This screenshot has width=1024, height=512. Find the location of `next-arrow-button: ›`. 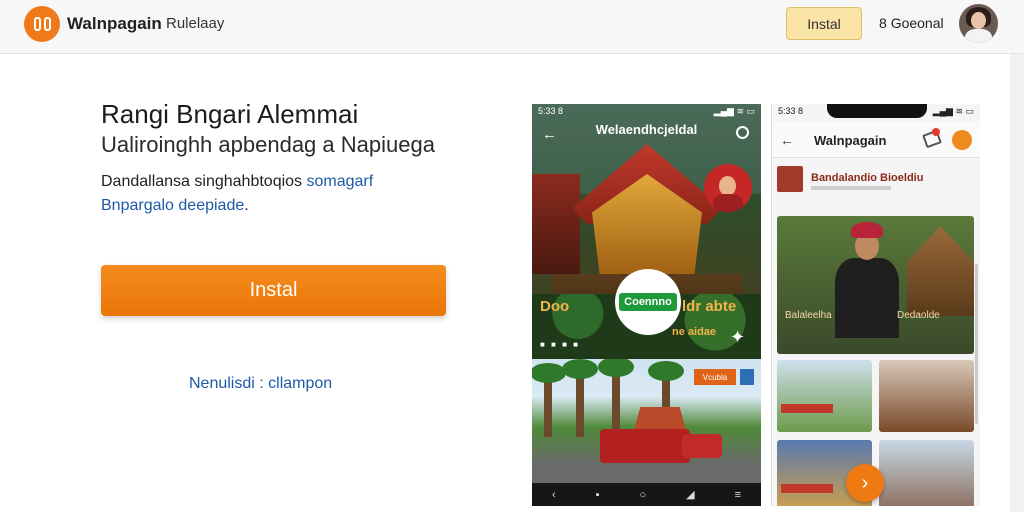

next-arrow-button: › is located at coordinates (865, 483).